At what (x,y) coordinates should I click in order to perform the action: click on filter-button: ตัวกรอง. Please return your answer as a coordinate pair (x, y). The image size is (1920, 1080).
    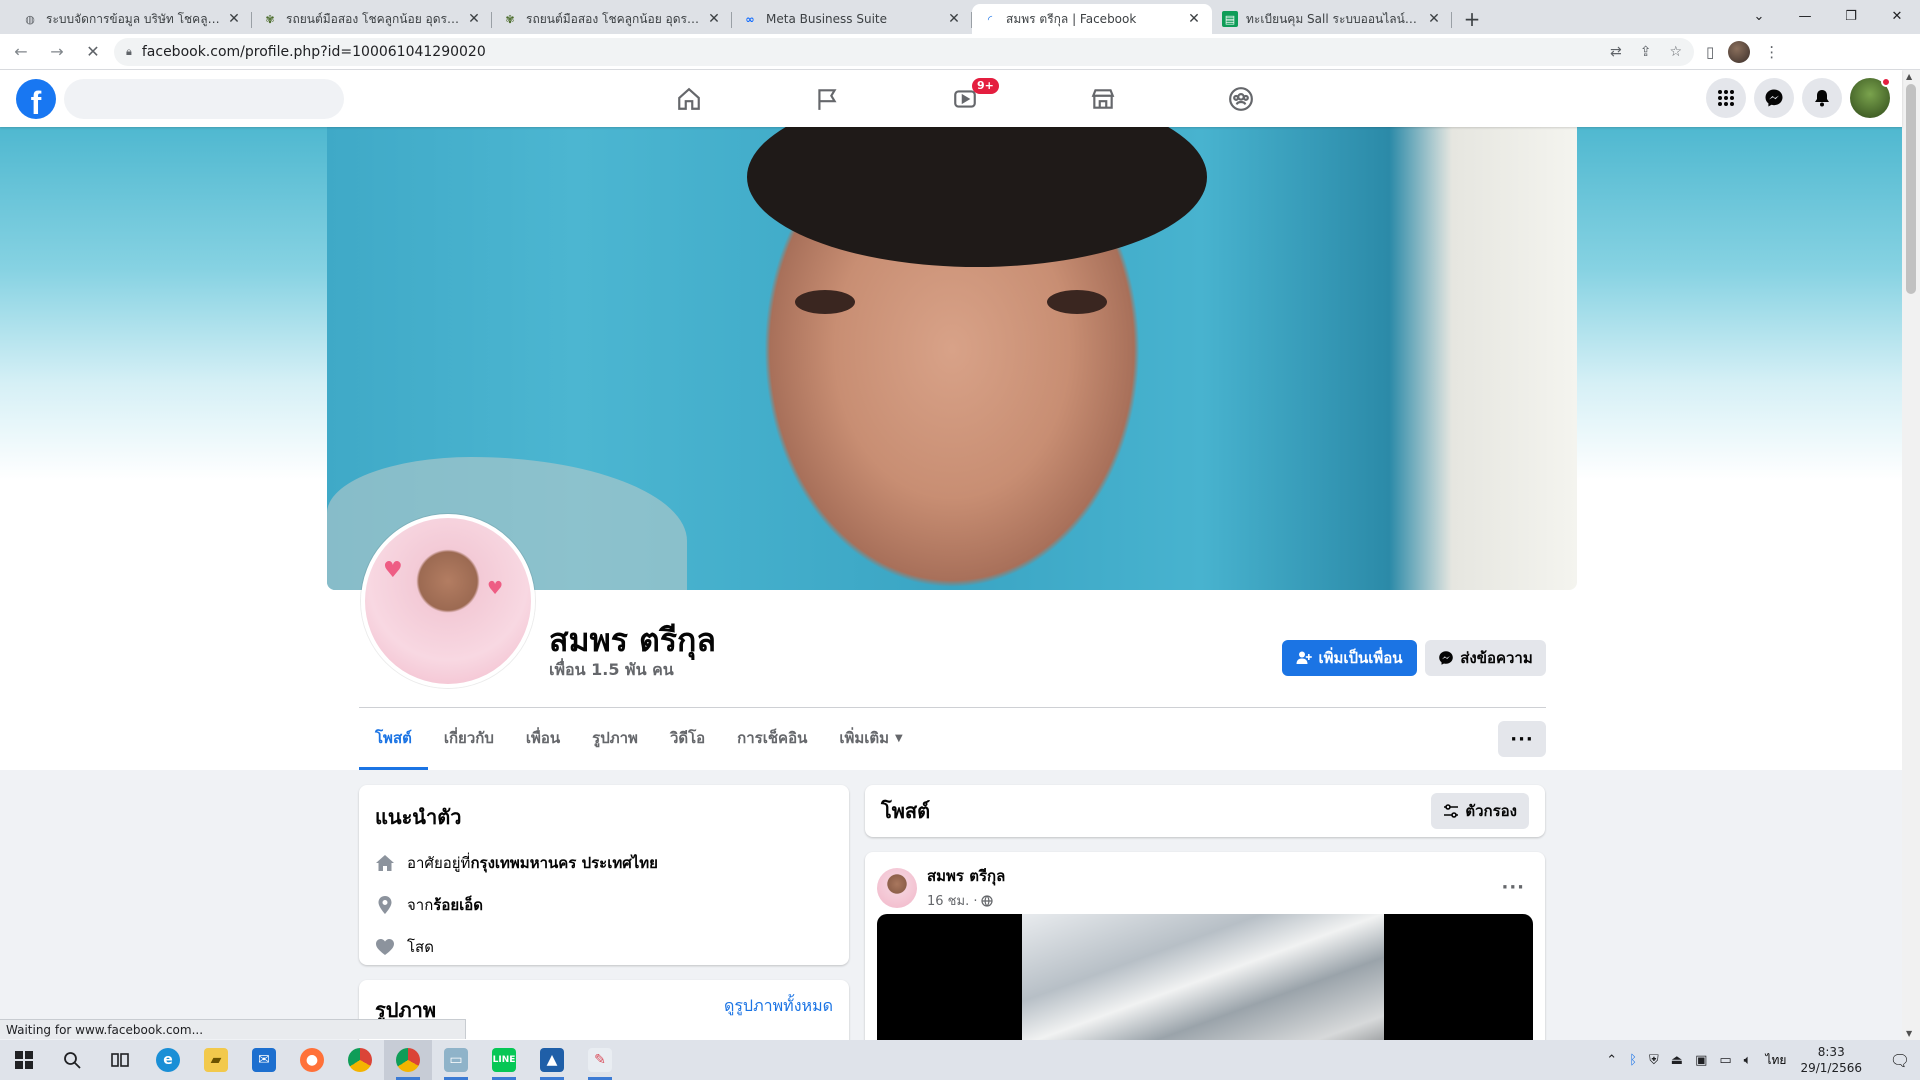
    Looking at the image, I should click on (1480, 811).